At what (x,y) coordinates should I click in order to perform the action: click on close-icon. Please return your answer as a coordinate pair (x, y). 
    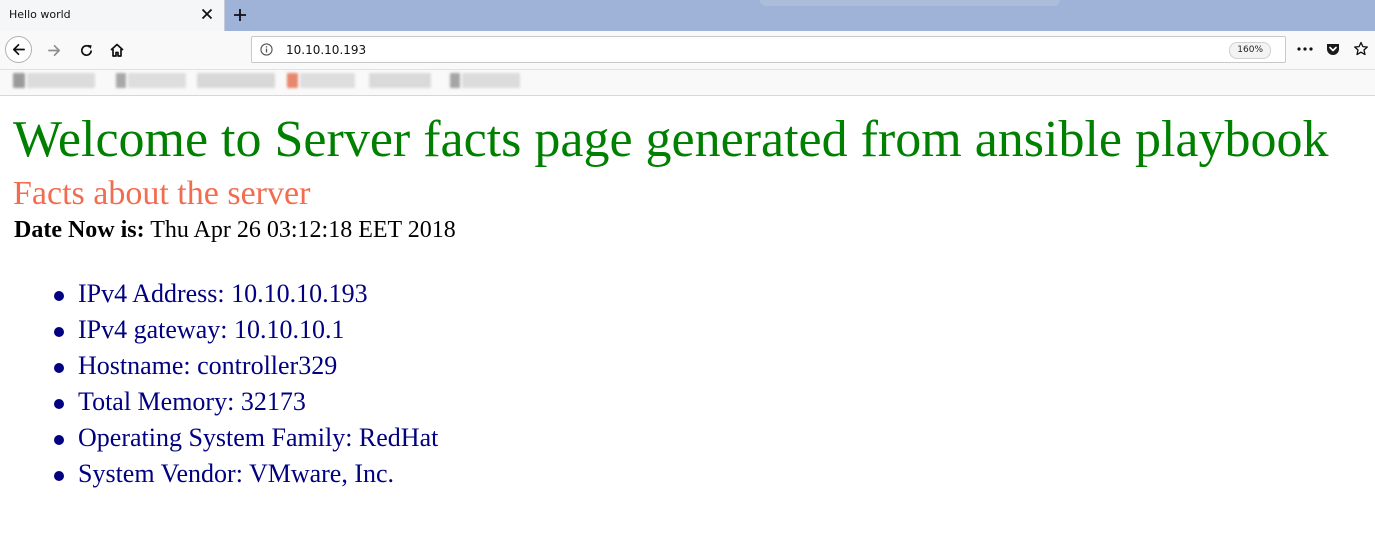
    Looking at the image, I should click on (207, 14).